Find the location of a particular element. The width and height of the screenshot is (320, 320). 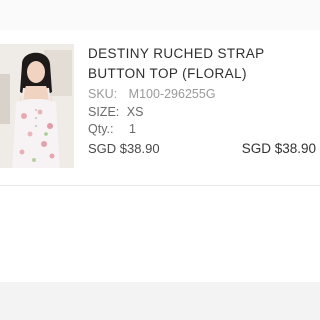

price-row: SGD $38.90 SGD $38.90 is located at coordinates (203, 149).